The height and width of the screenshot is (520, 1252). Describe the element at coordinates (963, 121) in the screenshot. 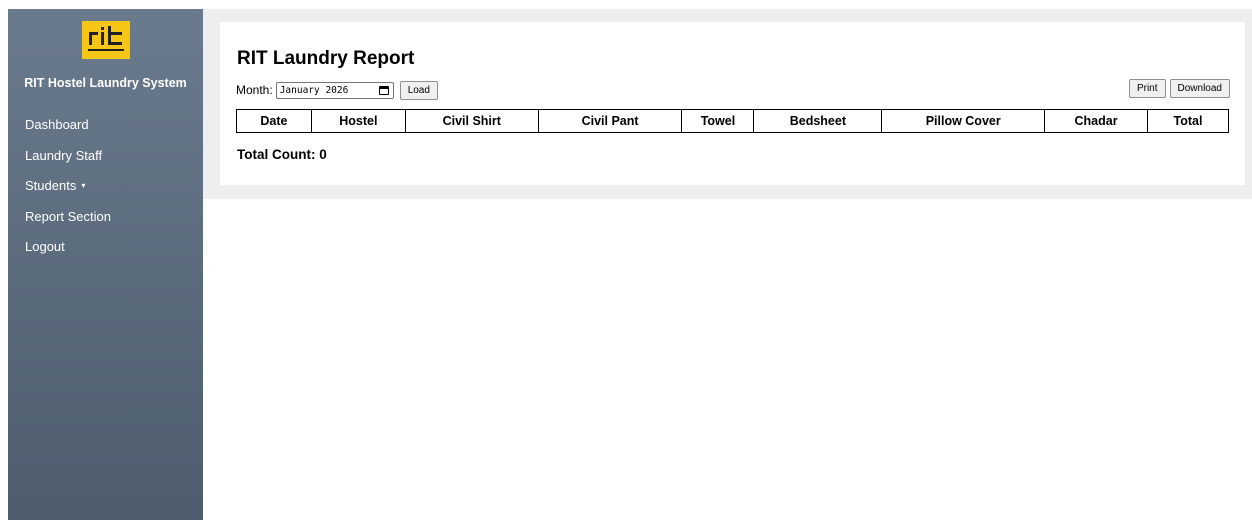

I see `column-header-pillow-cover: Pillow Cover` at that location.